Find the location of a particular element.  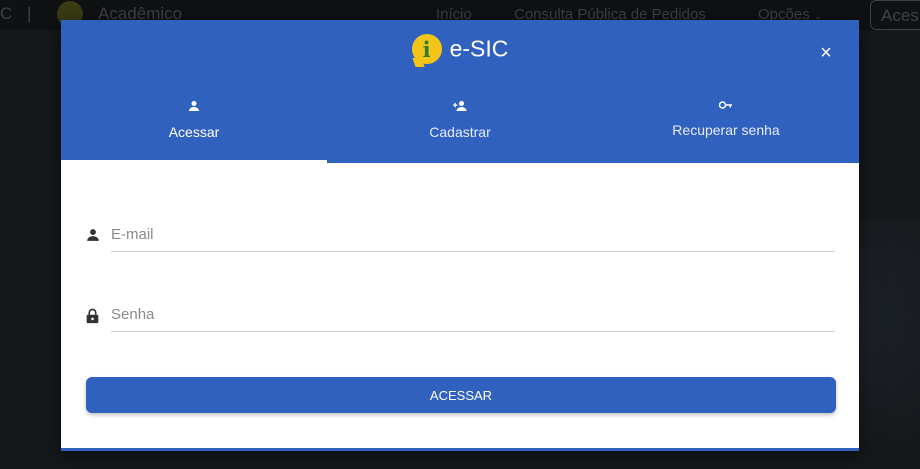

tab-recuperar-senha-label: Recuperar senha is located at coordinates (726, 130).